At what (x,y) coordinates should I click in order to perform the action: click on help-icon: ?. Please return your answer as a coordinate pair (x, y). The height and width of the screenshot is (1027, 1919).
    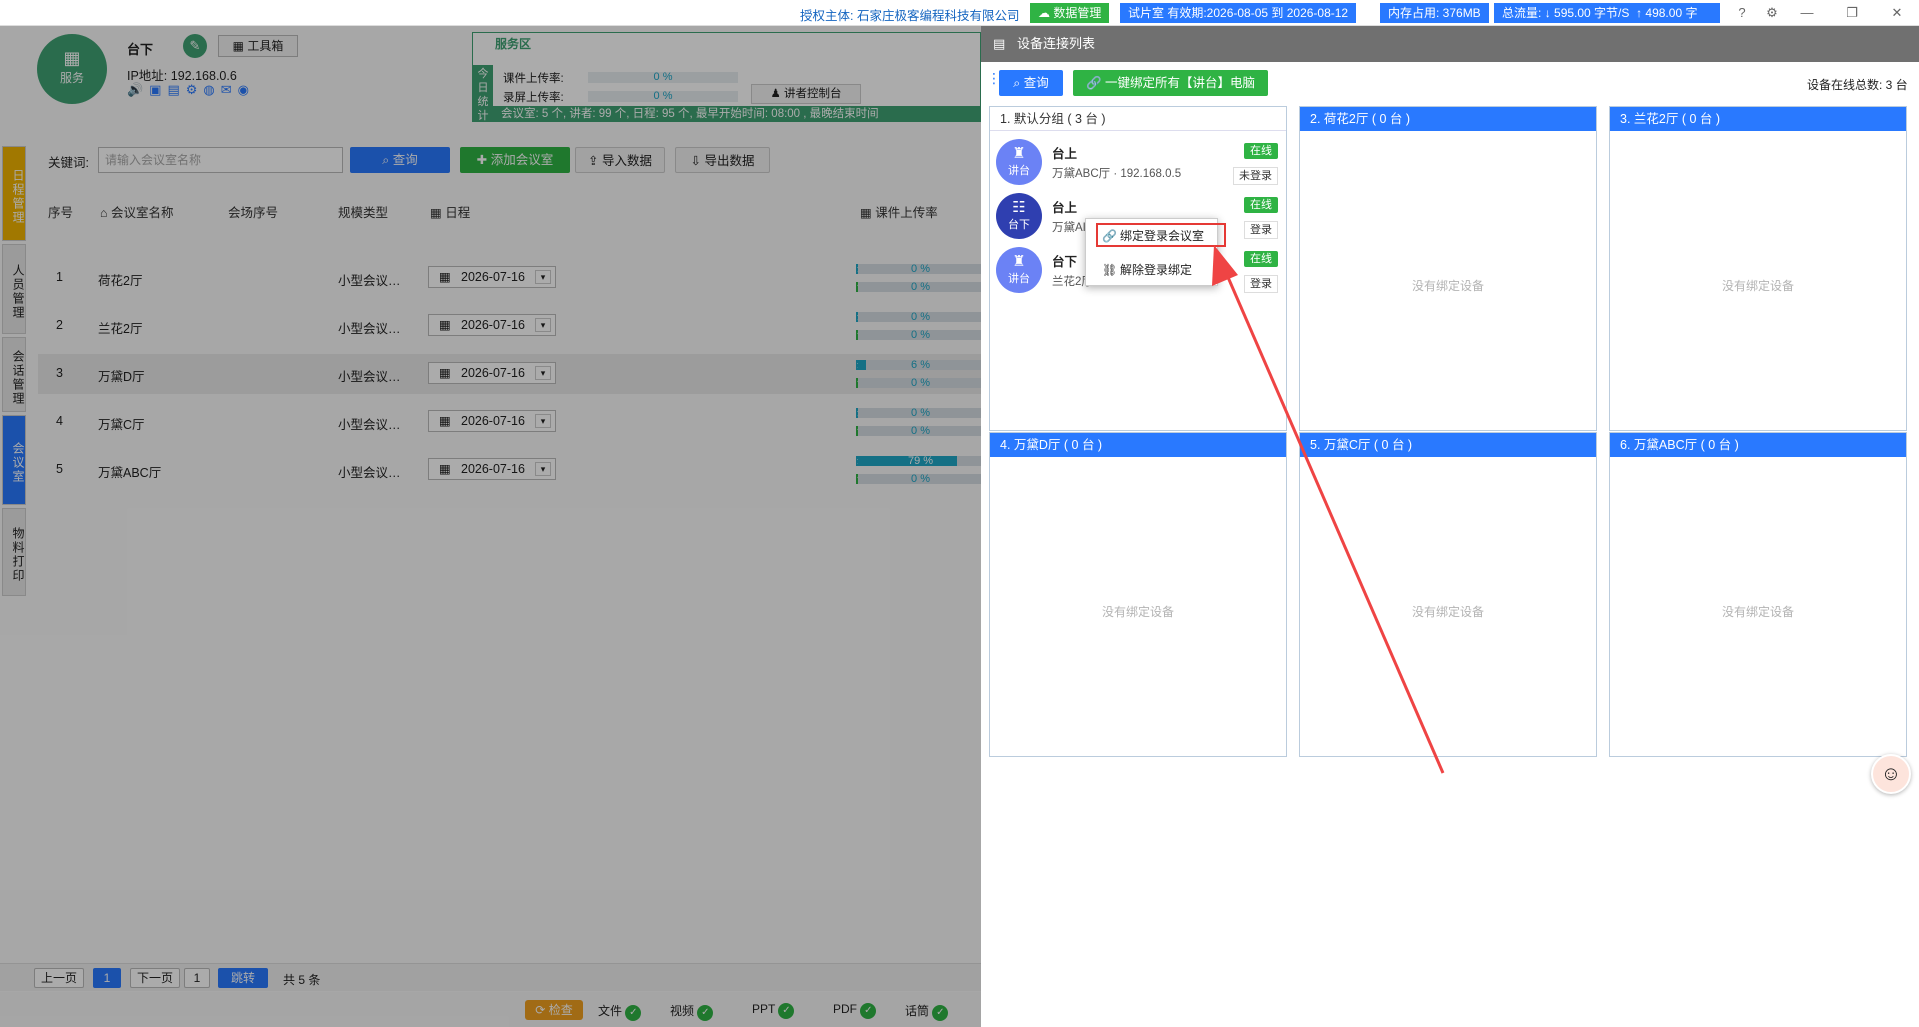
    Looking at the image, I should click on (1742, 13).